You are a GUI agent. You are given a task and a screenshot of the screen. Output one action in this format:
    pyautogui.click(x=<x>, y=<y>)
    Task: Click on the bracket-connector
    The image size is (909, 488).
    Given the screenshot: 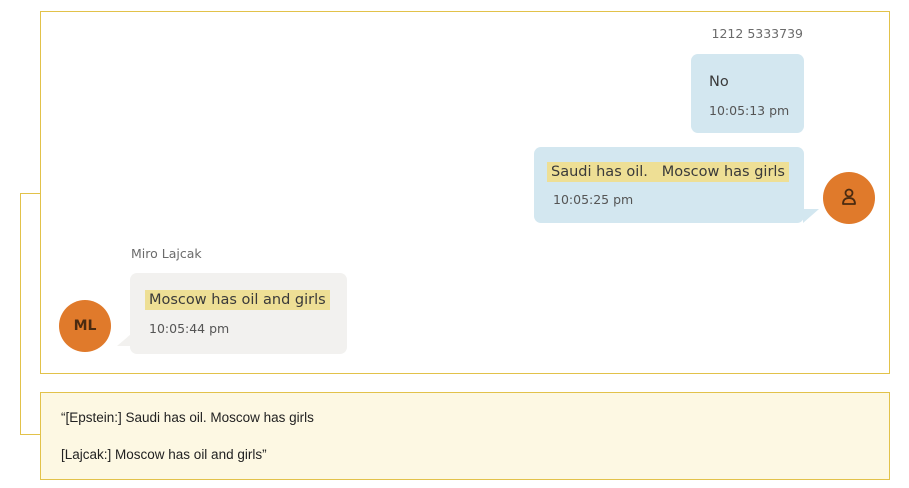 What is the action you would take?
    pyautogui.click(x=20, y=314)
    